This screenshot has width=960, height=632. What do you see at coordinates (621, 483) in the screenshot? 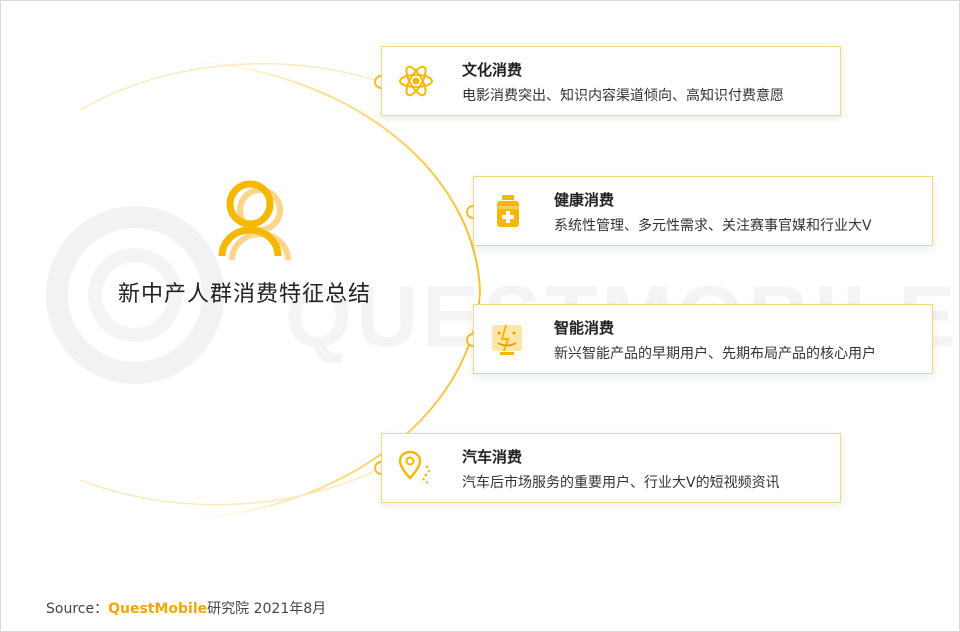
I see `card-desc: 汽车后市场服务的重要用户、行业大V的短视频资讯` at bounding box center [621, 483].